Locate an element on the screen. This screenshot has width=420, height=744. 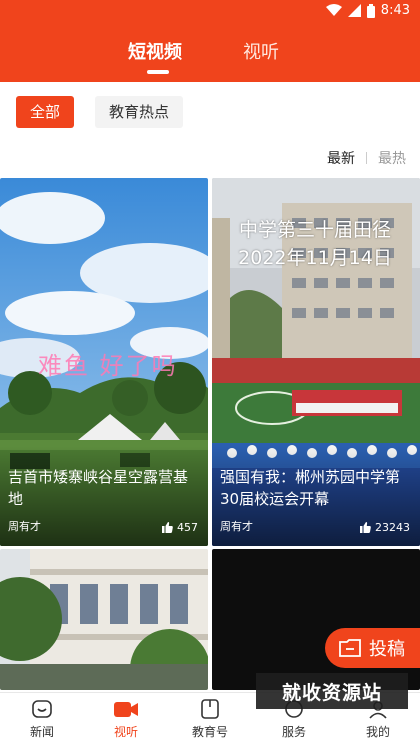
video-thumbnail is located at coordinates (104, 619).